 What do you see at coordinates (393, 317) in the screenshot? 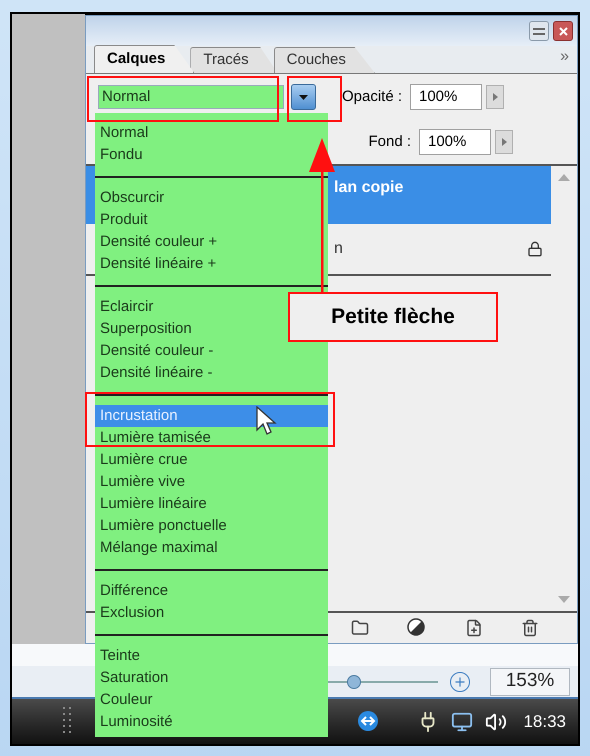
I see `callout-label: Petite flèche` at bounding box center [393, 317].